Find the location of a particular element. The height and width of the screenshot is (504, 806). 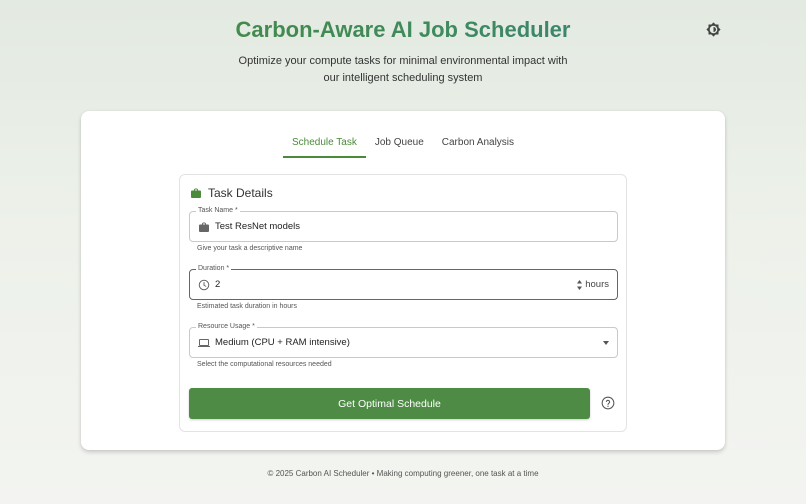

duration-field: Duration * 2 hours is located at coordinates (403, 282).